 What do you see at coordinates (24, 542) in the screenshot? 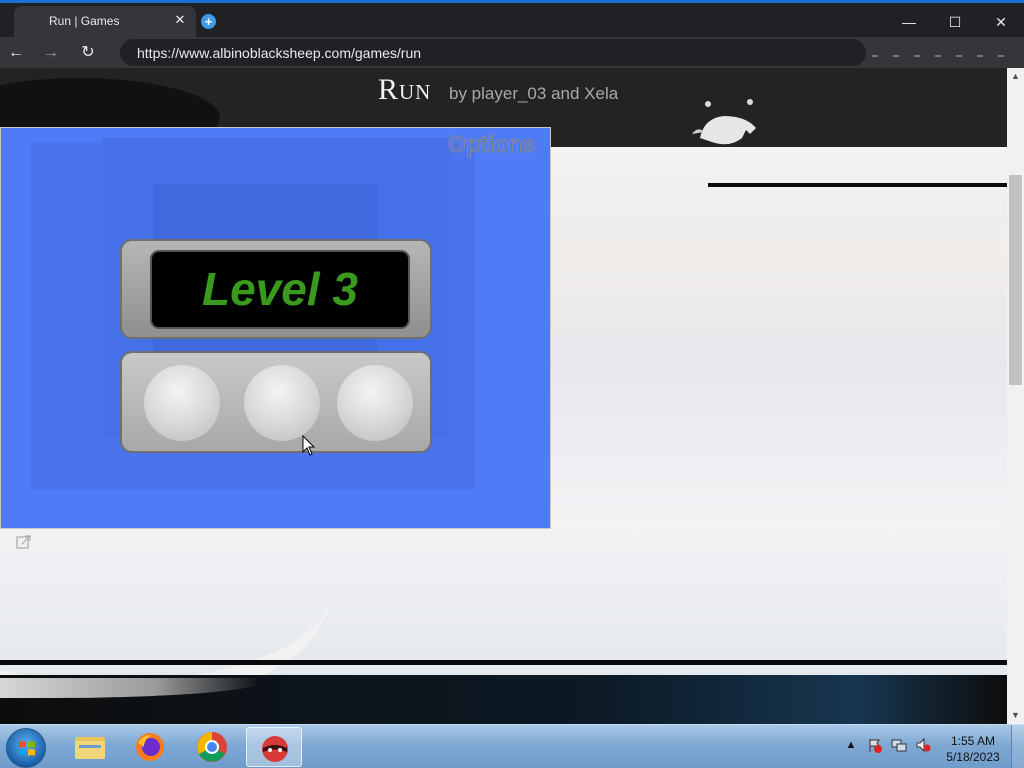
I see `fullscreen-icon` at bounding box center [24, 542].